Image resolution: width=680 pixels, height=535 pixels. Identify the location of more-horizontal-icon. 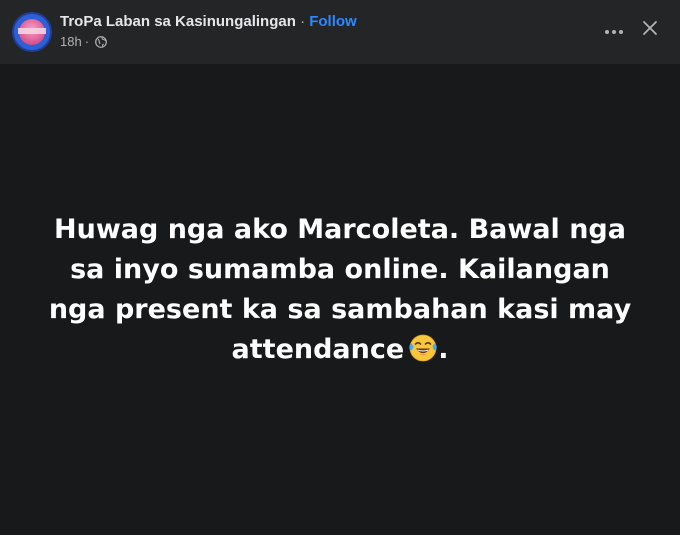
(614, 31).